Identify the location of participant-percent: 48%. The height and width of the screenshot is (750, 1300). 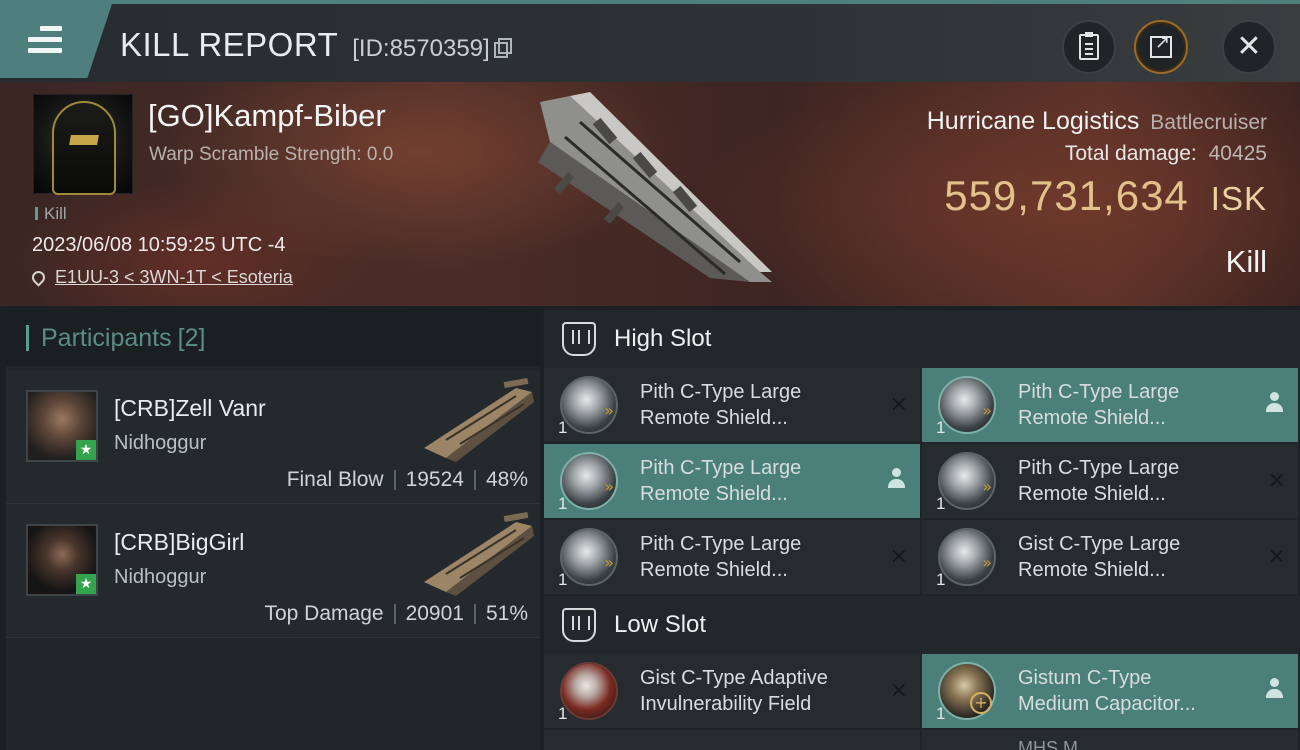
(506, 479).